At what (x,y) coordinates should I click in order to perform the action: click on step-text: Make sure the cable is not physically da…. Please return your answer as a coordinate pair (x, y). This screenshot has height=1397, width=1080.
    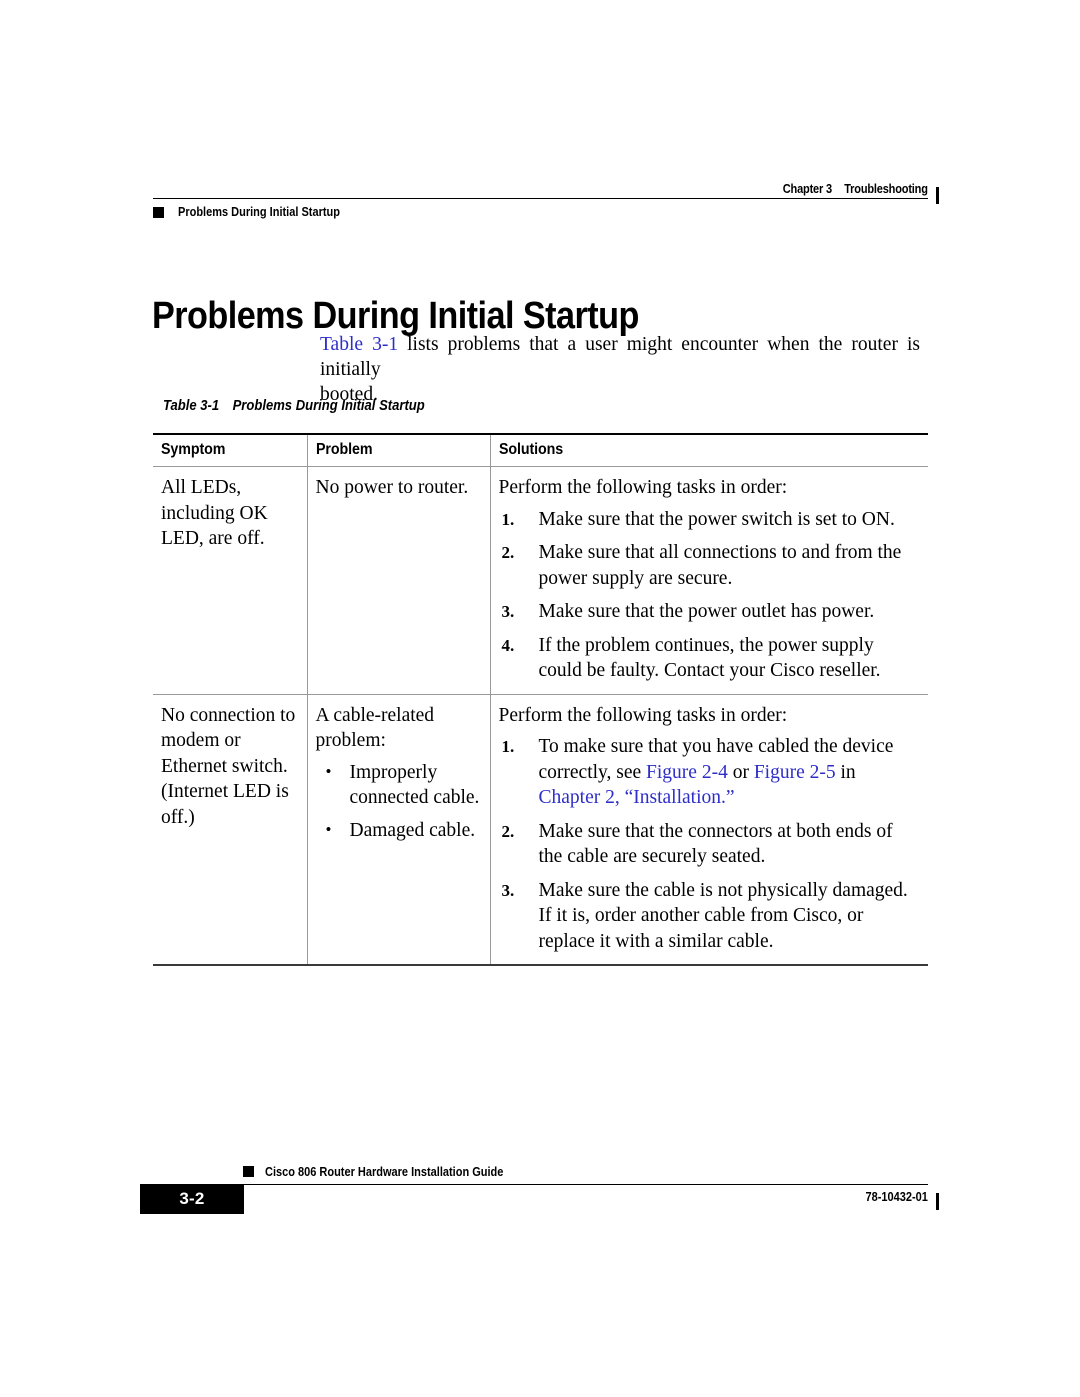
    Looking at the image, I should click on (723, 915).